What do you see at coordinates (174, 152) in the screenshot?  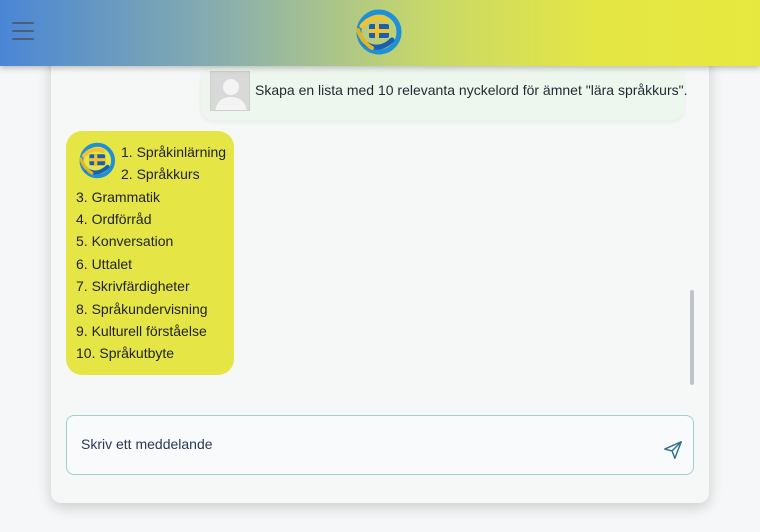 I see `bot-list-item: 1. Språkinlärning` at bounding box center [174, 152].